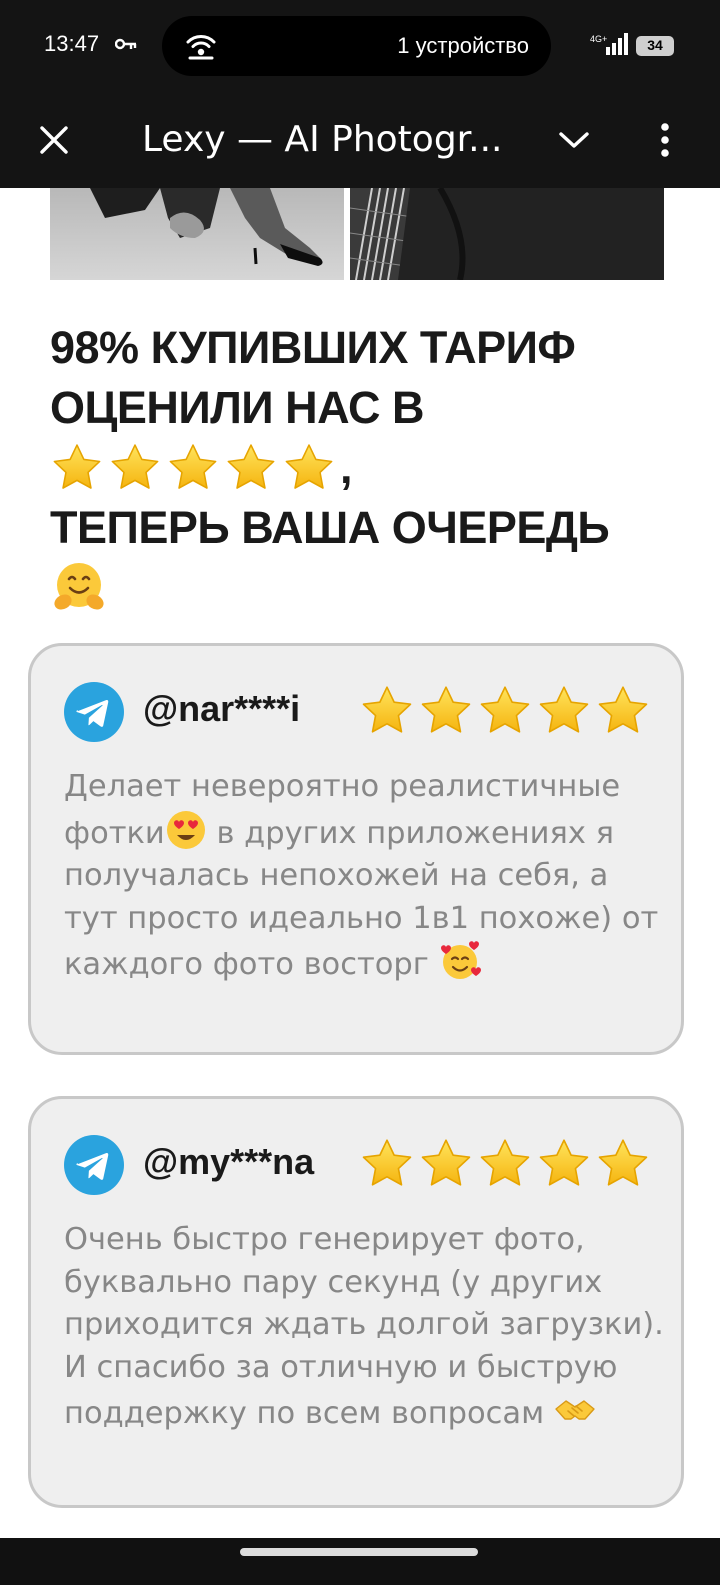  Describe the element at coordinates (313, 347) in the screenshot. I see `headline-line-1: 98% КУПИВШИХ ТАРИФ` at that location.